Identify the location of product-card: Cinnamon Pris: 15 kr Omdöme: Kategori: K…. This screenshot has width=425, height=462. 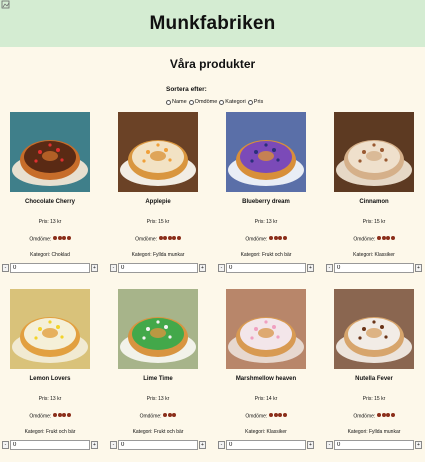
(374, 193).